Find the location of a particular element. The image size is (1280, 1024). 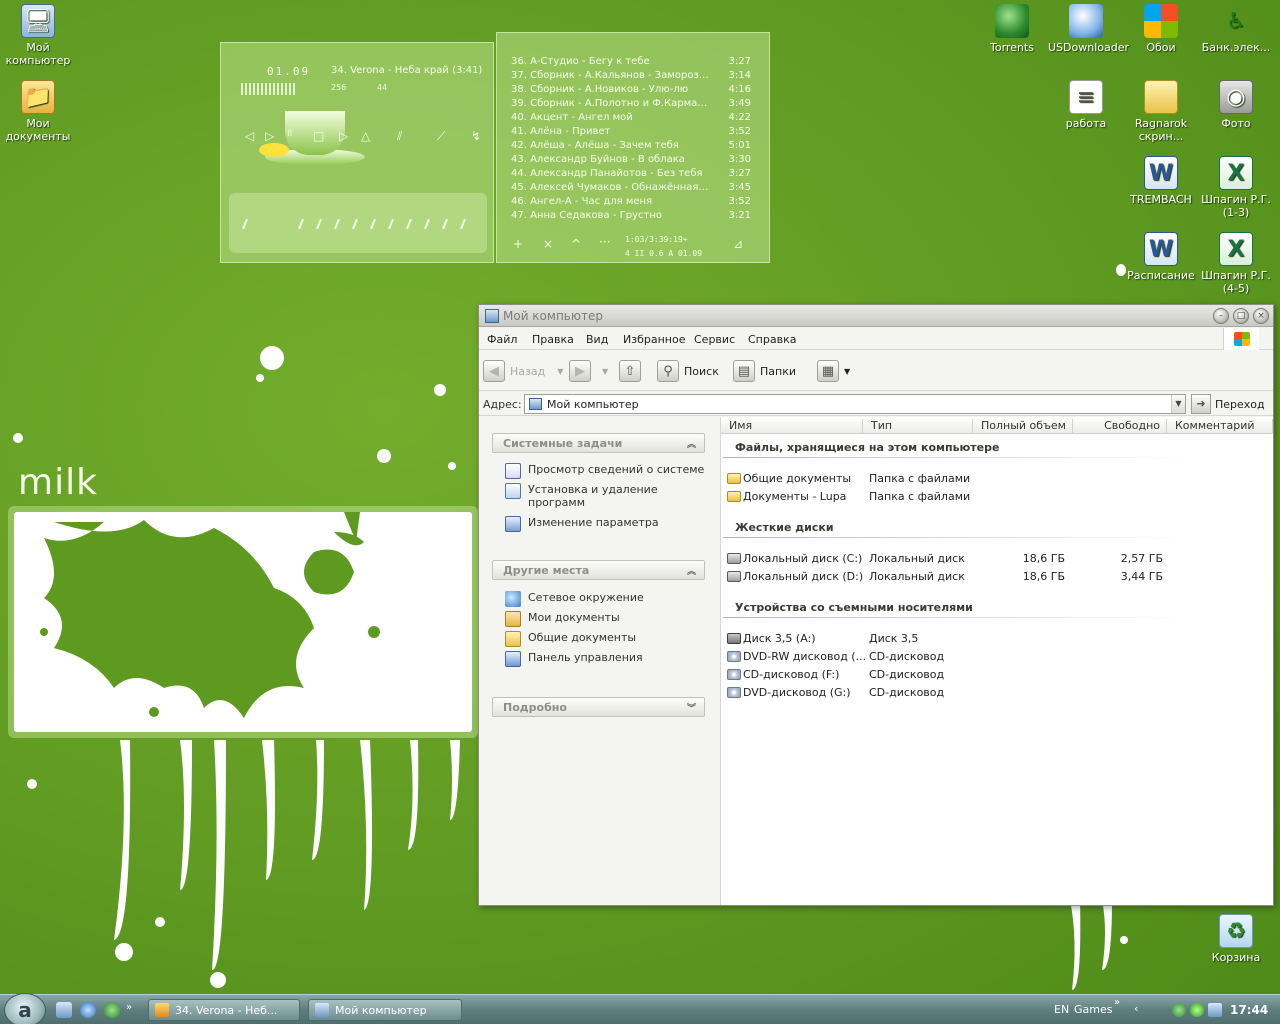

stop-icon: □ is located at coordinates (318, 136).